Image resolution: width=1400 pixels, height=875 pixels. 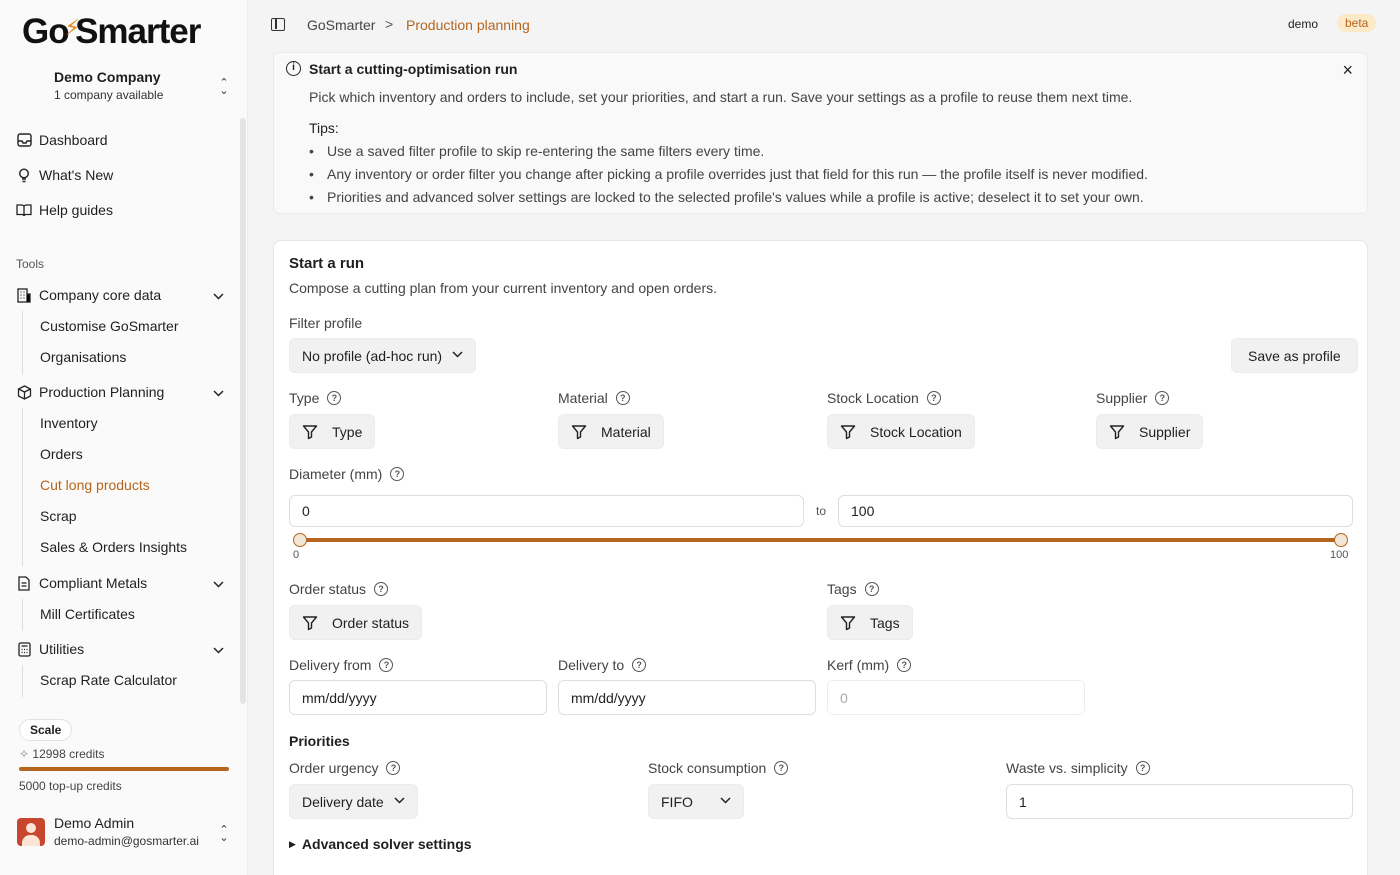 What do you see at coordinates (1133, 398) in the screenshot?
I see `supplier-label: Supplier?` at bounding box center [1133, 398].